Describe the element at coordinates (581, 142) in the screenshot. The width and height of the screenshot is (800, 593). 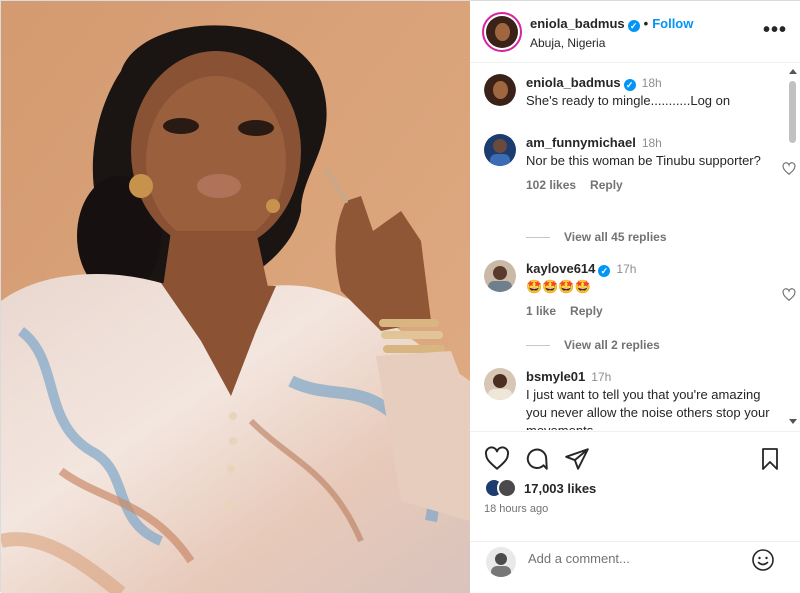
I see `comment-username: am_funnymichael` at that location.